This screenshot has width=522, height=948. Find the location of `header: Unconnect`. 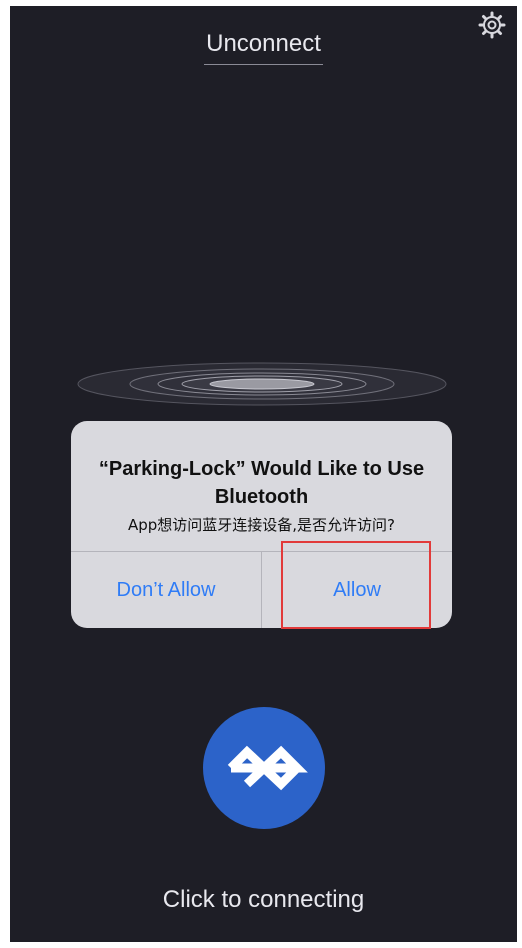

header: Unconnect is located at coordinates (263, 45).